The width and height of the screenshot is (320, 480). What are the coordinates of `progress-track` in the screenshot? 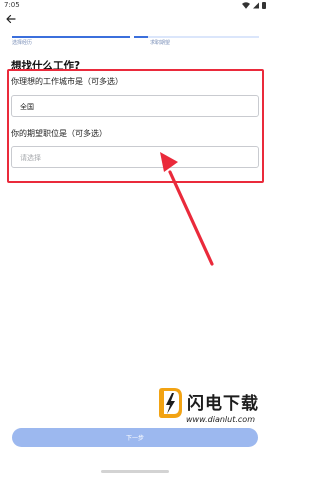 It's located at (135, 37).